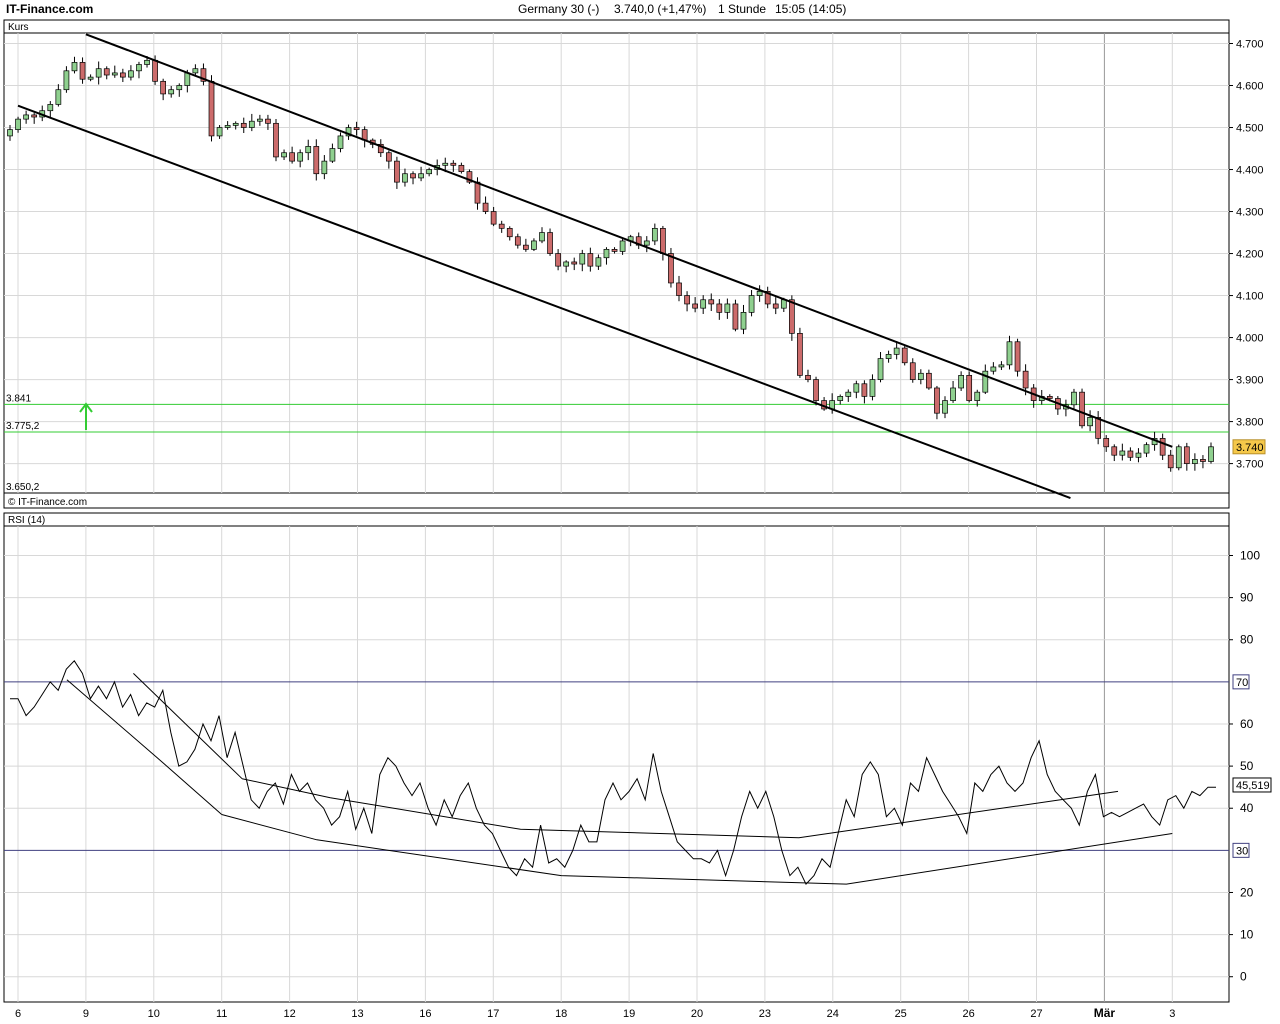 The width and height of the screenshot is (1280, 1024). Describe the element at coordinates (425, 1014) in the screenshot. I see `x-tick-label: 16` at that location.